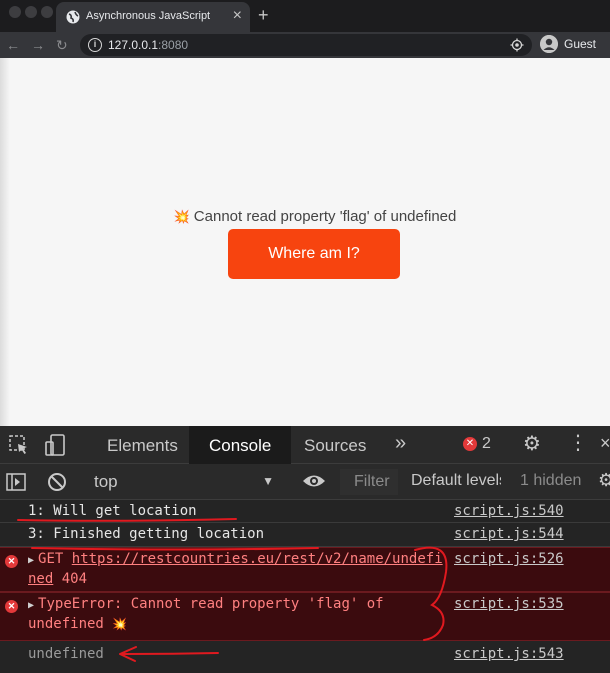 This screenshot has height=673, width=610. Describe the element at coordinates (268, 481) in the screenshot. I see `chevron-down-icon: ▼` at that location.